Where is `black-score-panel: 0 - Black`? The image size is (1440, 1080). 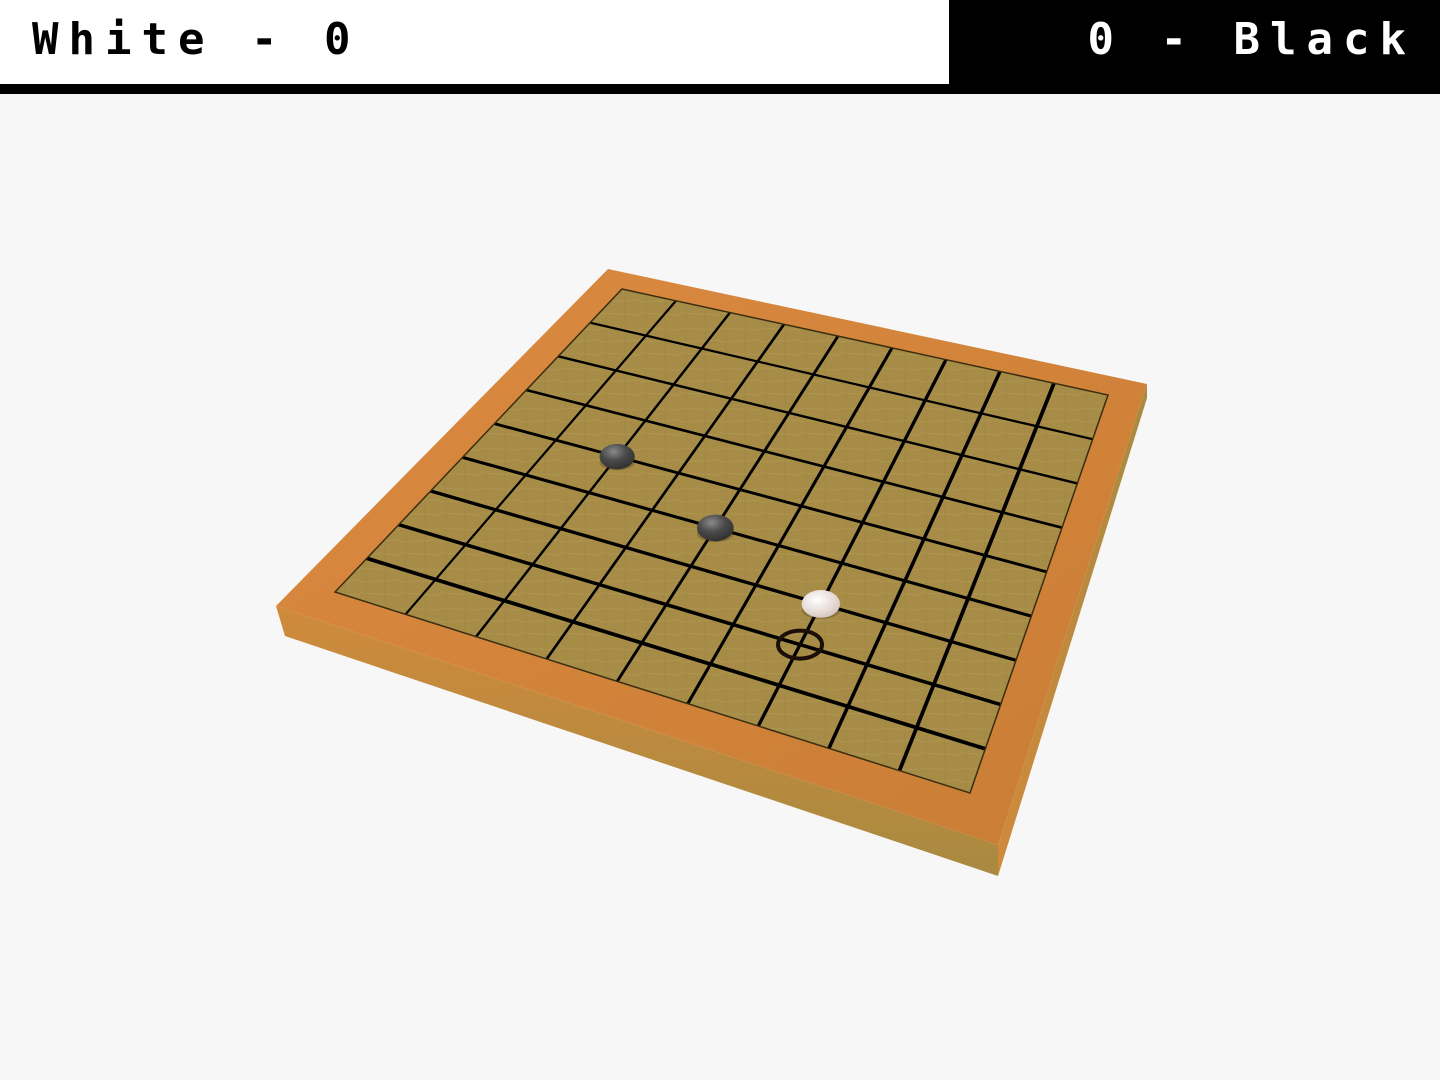 black-score-panel: 0 - Black is located at coordinates (1194, 47).